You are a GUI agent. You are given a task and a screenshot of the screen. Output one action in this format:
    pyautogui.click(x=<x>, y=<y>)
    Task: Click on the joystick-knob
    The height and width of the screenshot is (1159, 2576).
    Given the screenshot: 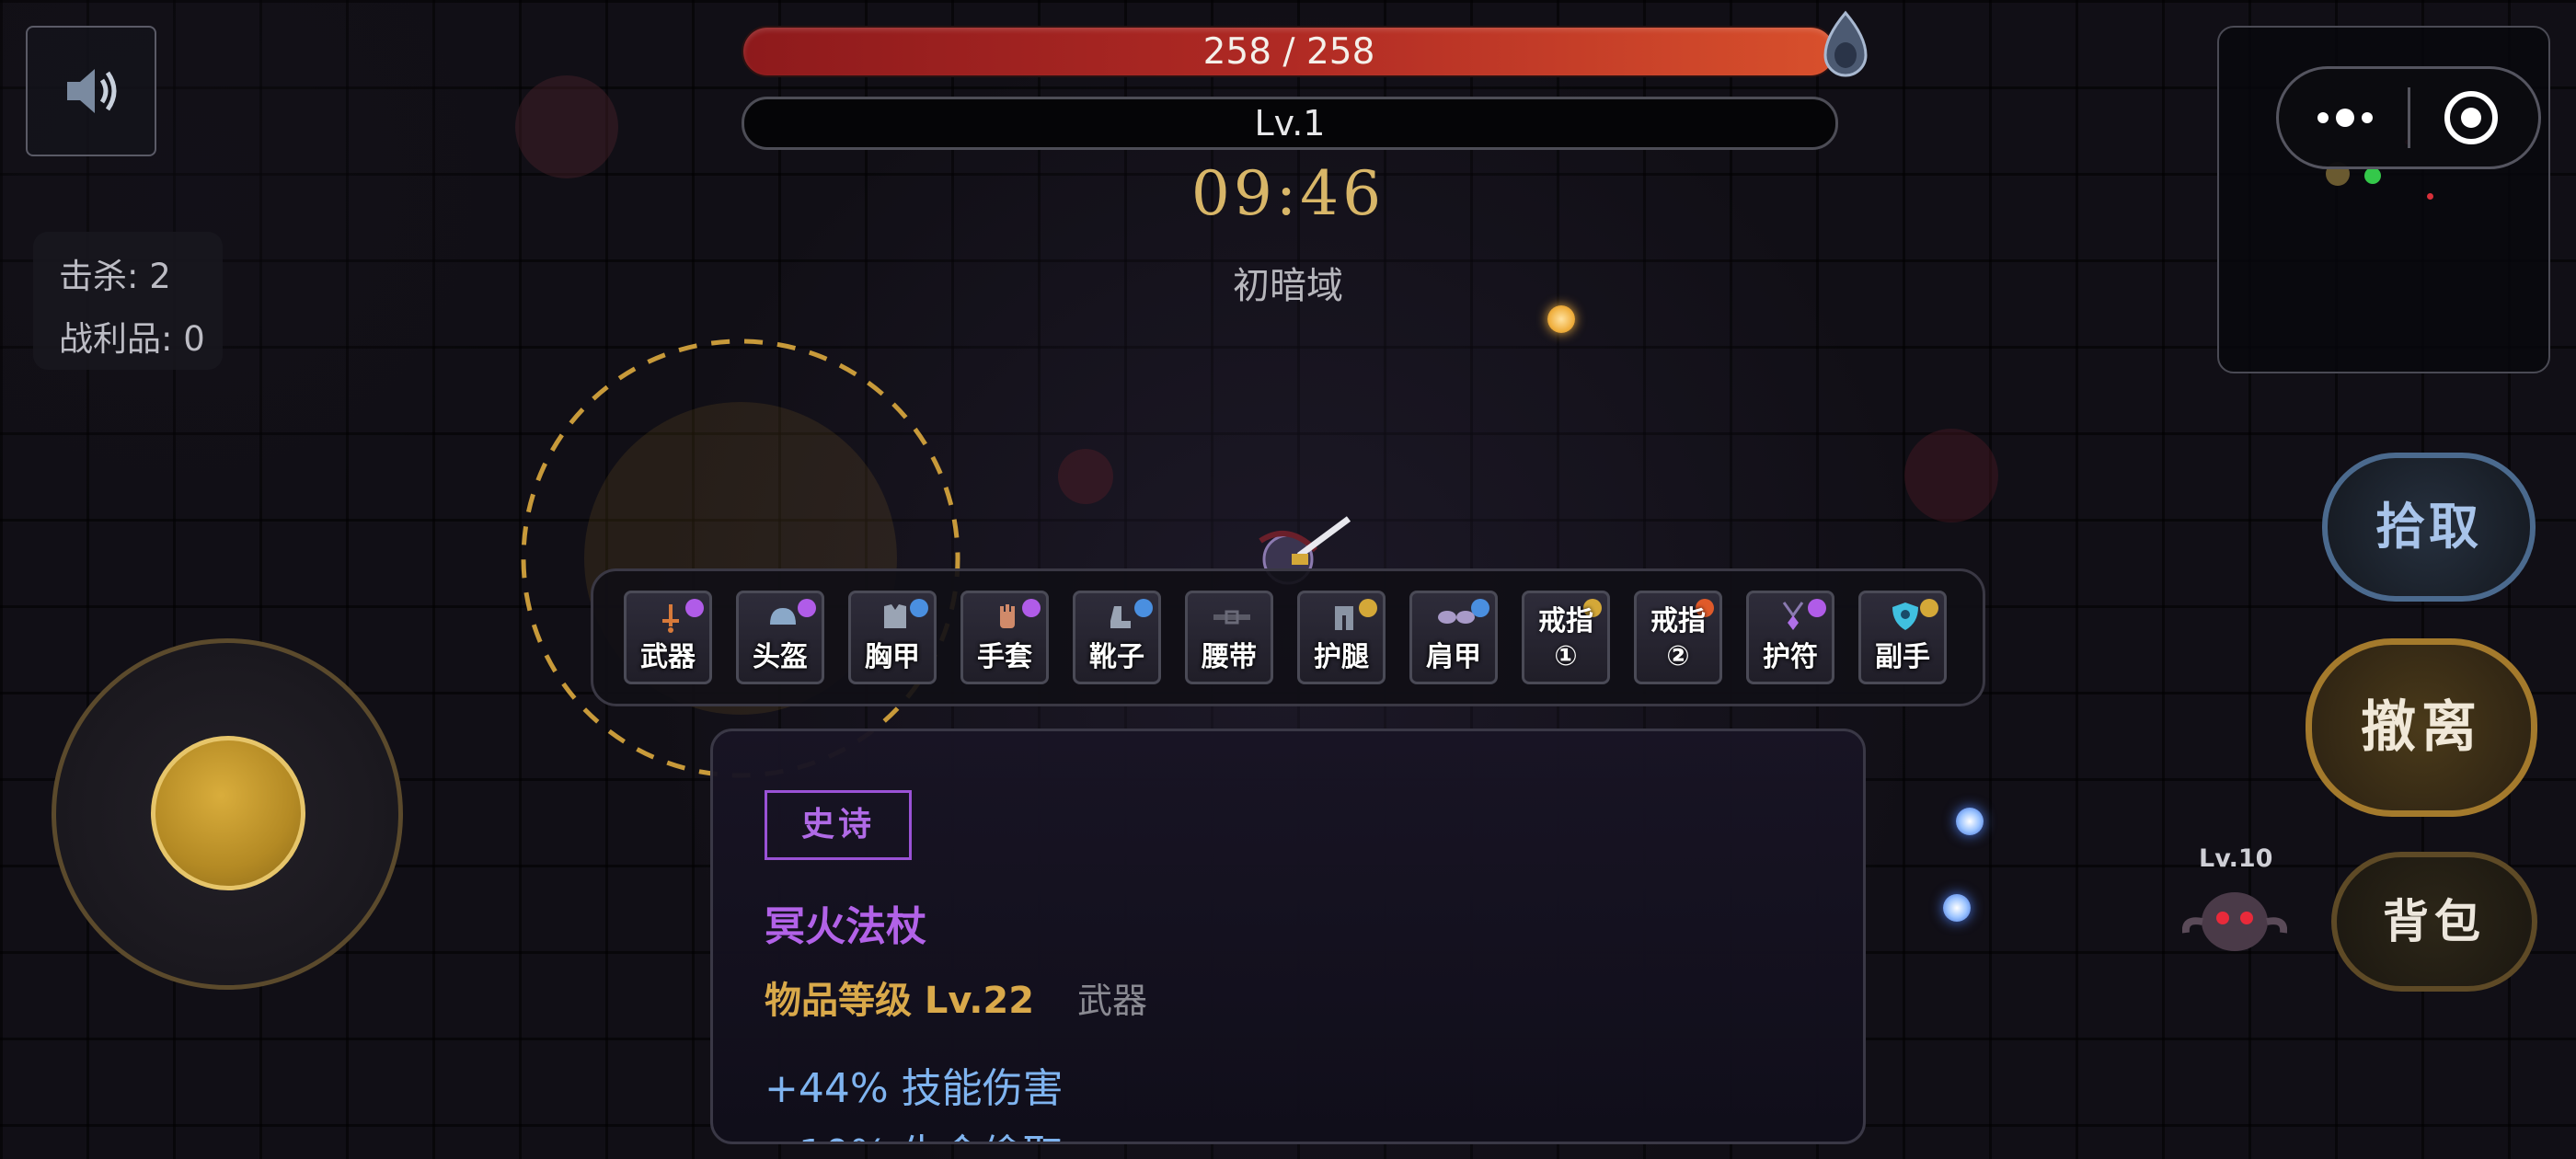 What is the action you would take?
    pyautogui.click(x=228, y=813)
    